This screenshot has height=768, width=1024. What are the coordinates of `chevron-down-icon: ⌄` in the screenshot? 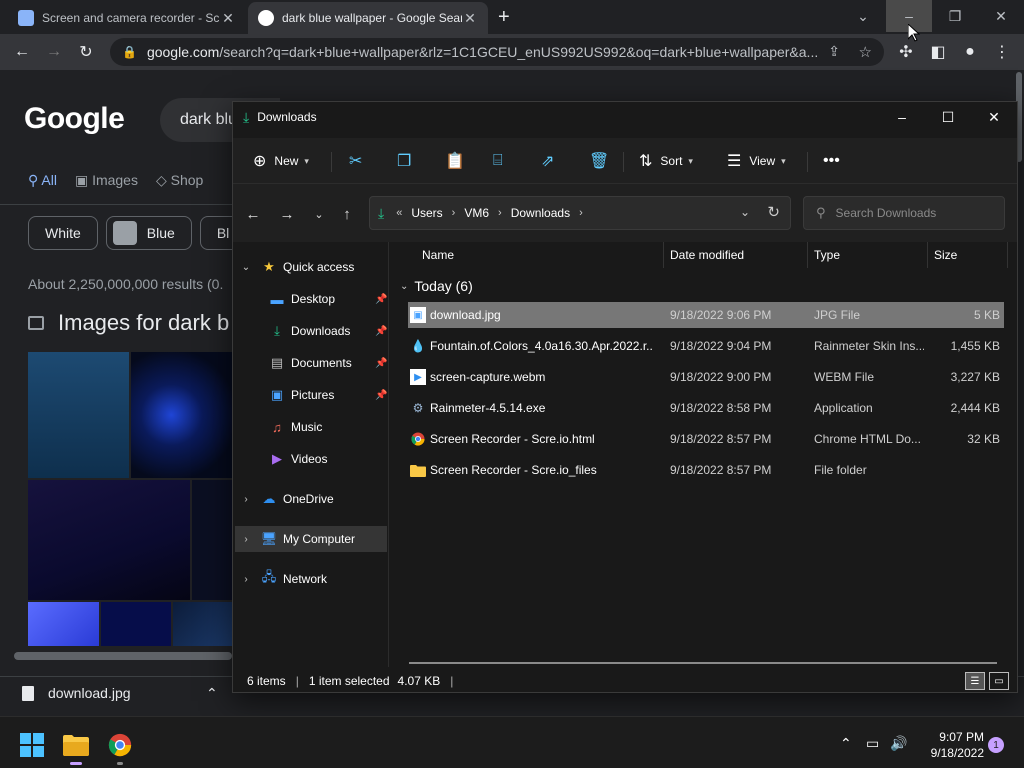 It's located at (246, 267).